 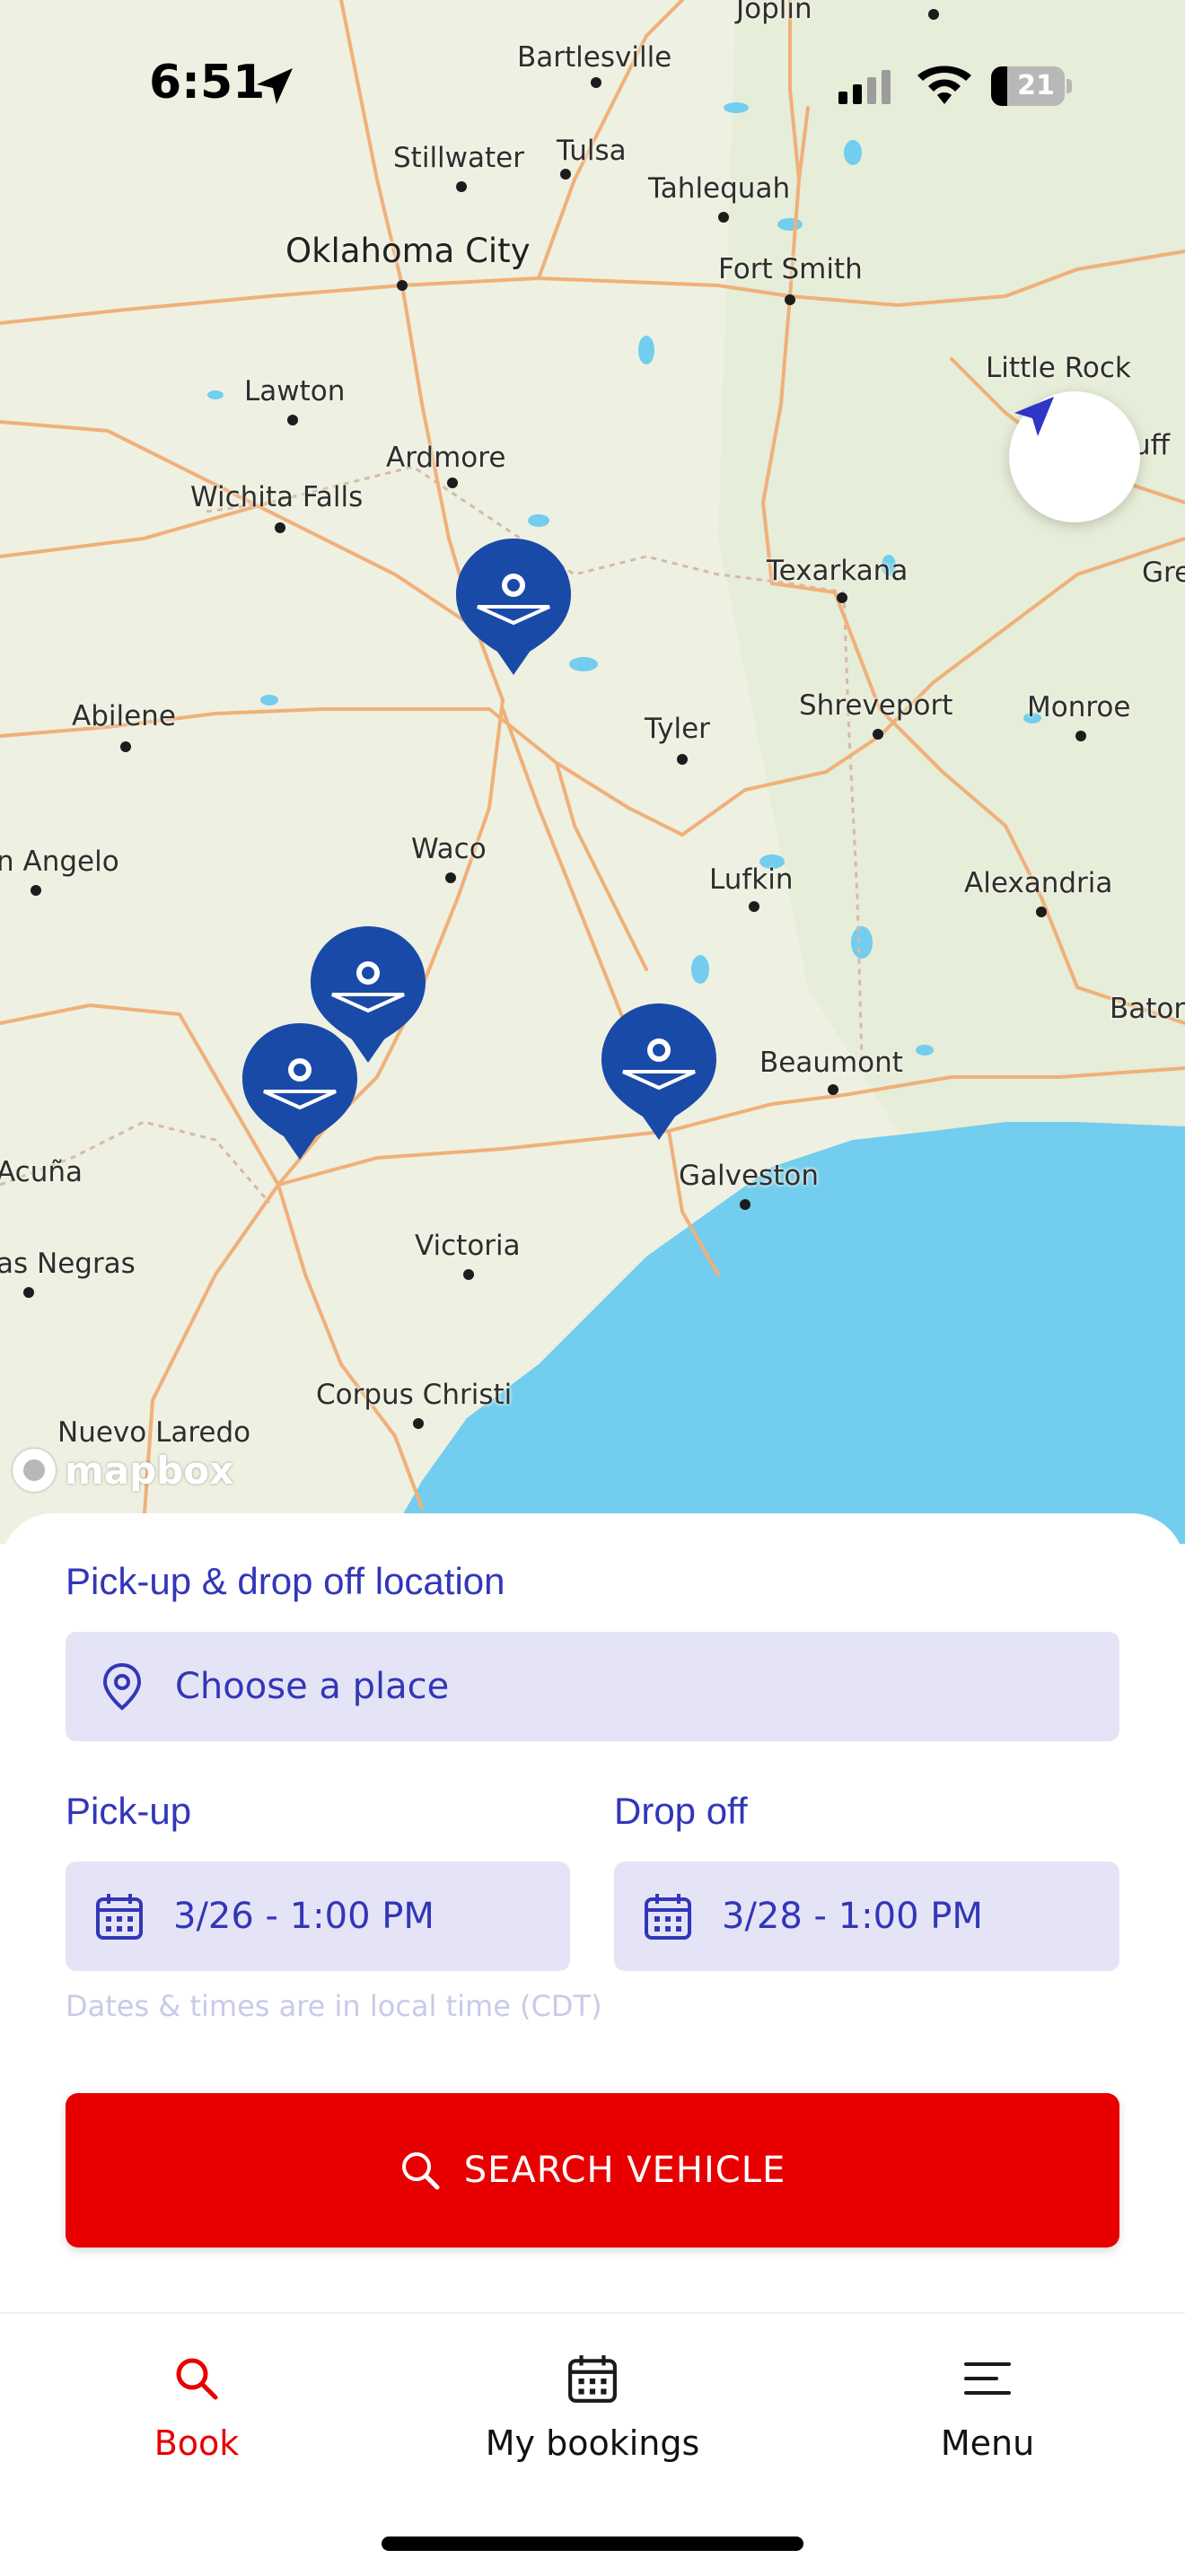 I want to click on city-label: Corpus Christi, so click(x=414, y=1395).